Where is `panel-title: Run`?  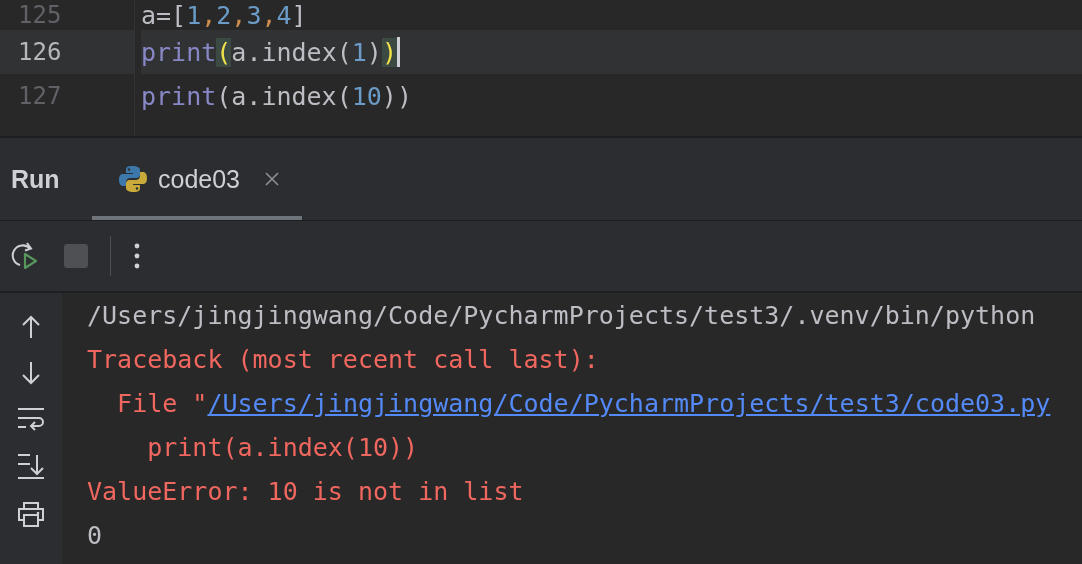
panel-title: Run is located at coordinates (36, 179).